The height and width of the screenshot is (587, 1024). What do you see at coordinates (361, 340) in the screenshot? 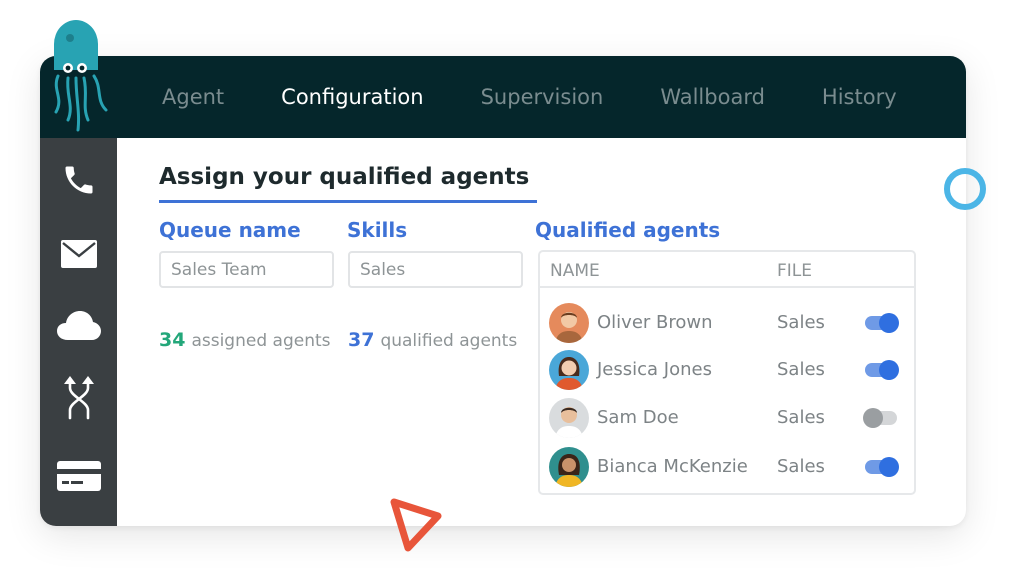
I see `qualified-agents-number: 37` at bounding box center [361, 340].